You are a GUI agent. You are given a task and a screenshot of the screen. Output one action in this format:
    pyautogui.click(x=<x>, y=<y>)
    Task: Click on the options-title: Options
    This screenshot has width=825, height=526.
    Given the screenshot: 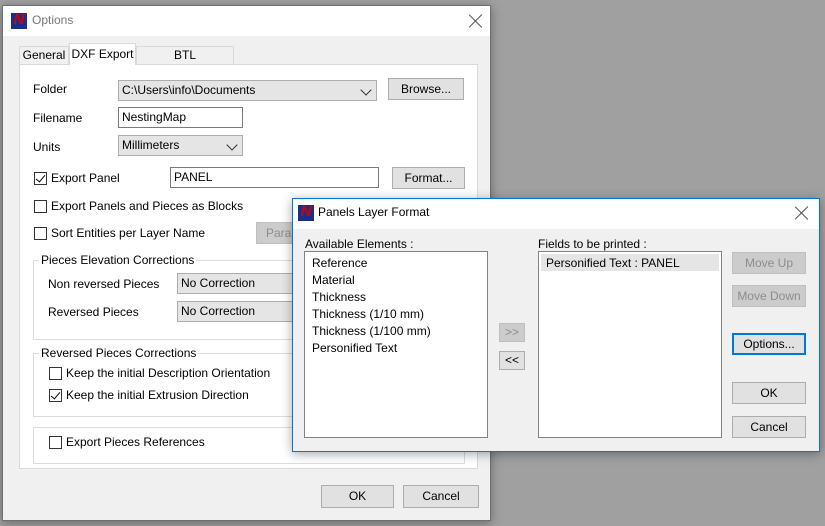 What is the action you would take?
    pyautogui.click(x=53, y=20)
    